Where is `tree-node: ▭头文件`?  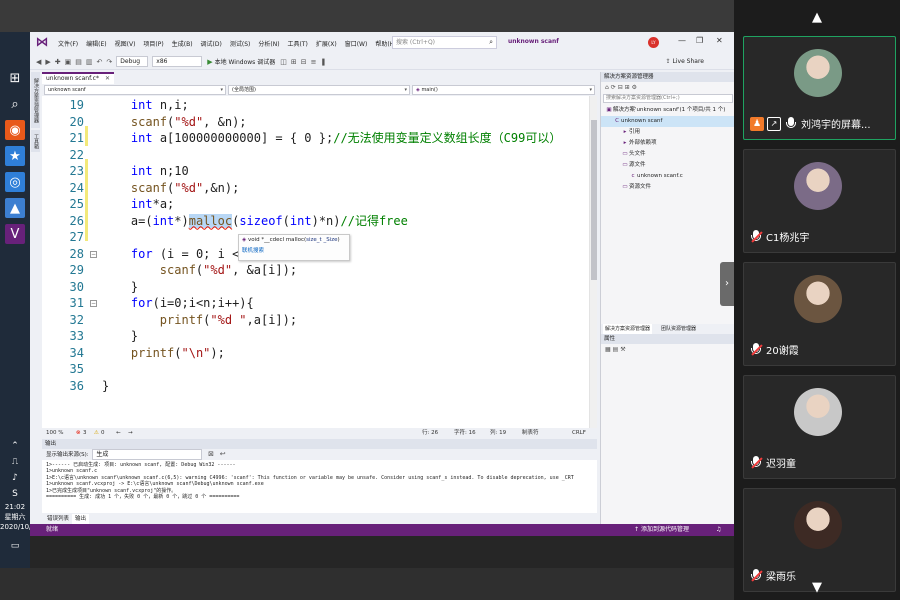
tree-node: ▭头文件 is located at coordinates (668, 154).